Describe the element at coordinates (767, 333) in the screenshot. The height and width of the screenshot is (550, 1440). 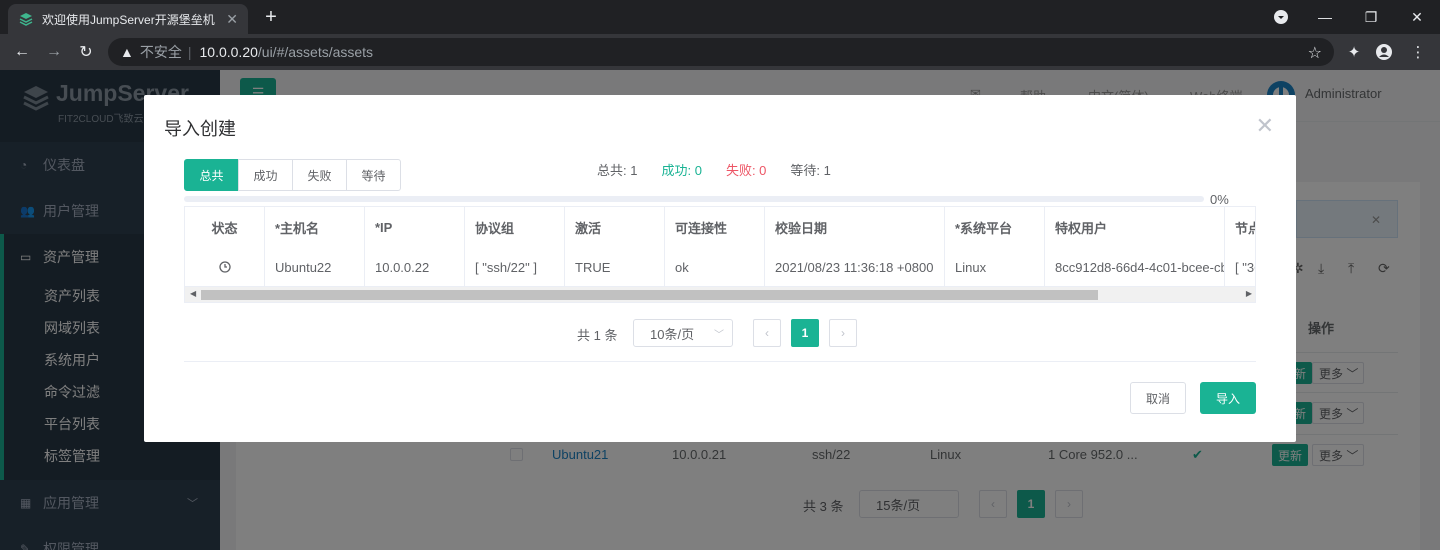
I see `prev-page-button: ‹` at that location.